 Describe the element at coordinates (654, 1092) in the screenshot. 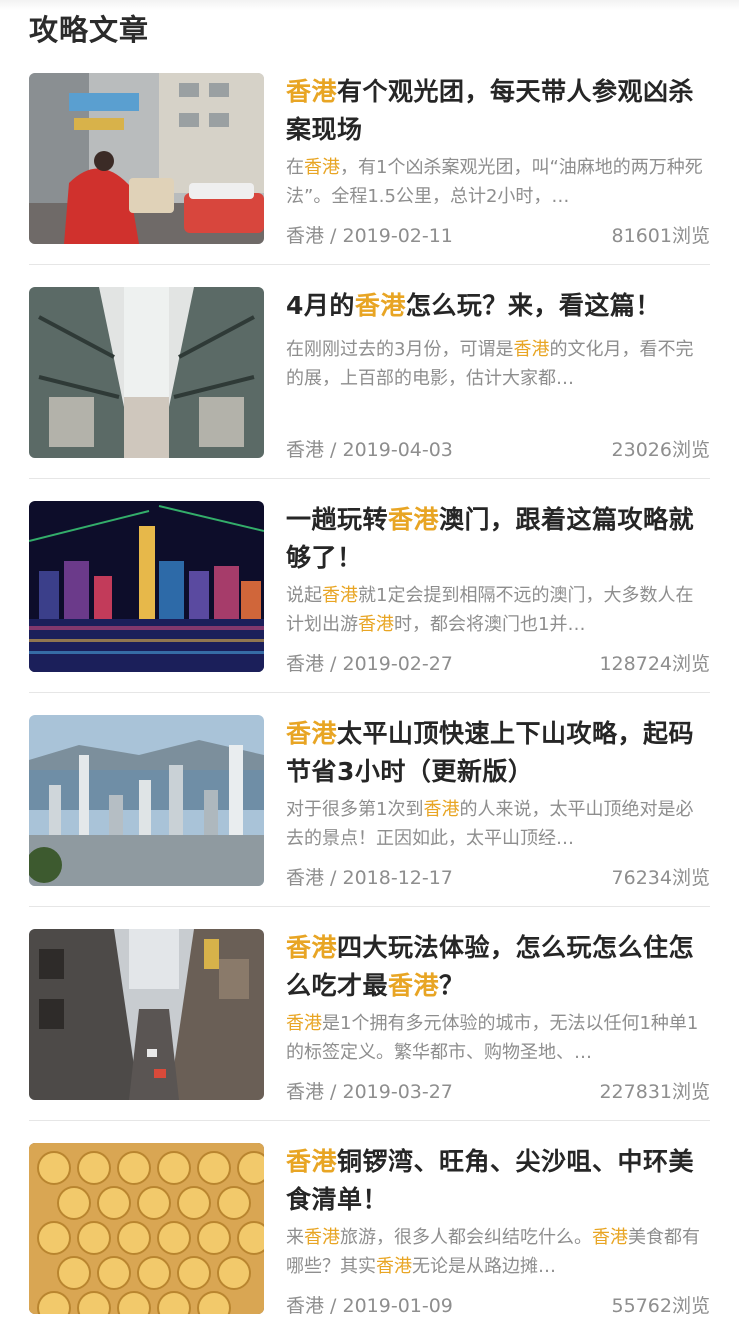

I see `article-views: 227831浏览` at that location.